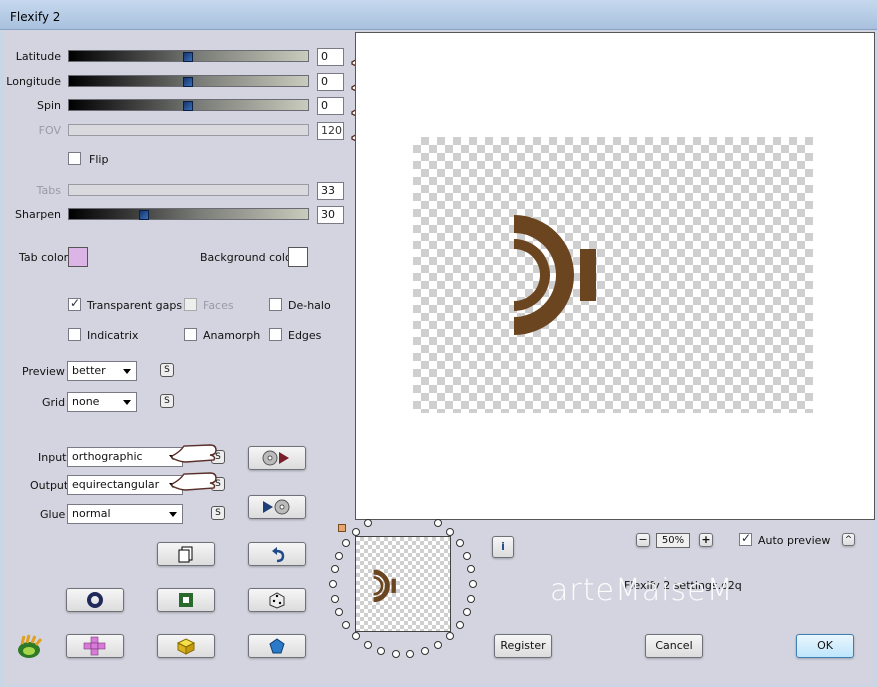 Image resolution: width=877 pixels, height=687 pixels. I want to click on latitude-slider-thumb, so click(188, 57).